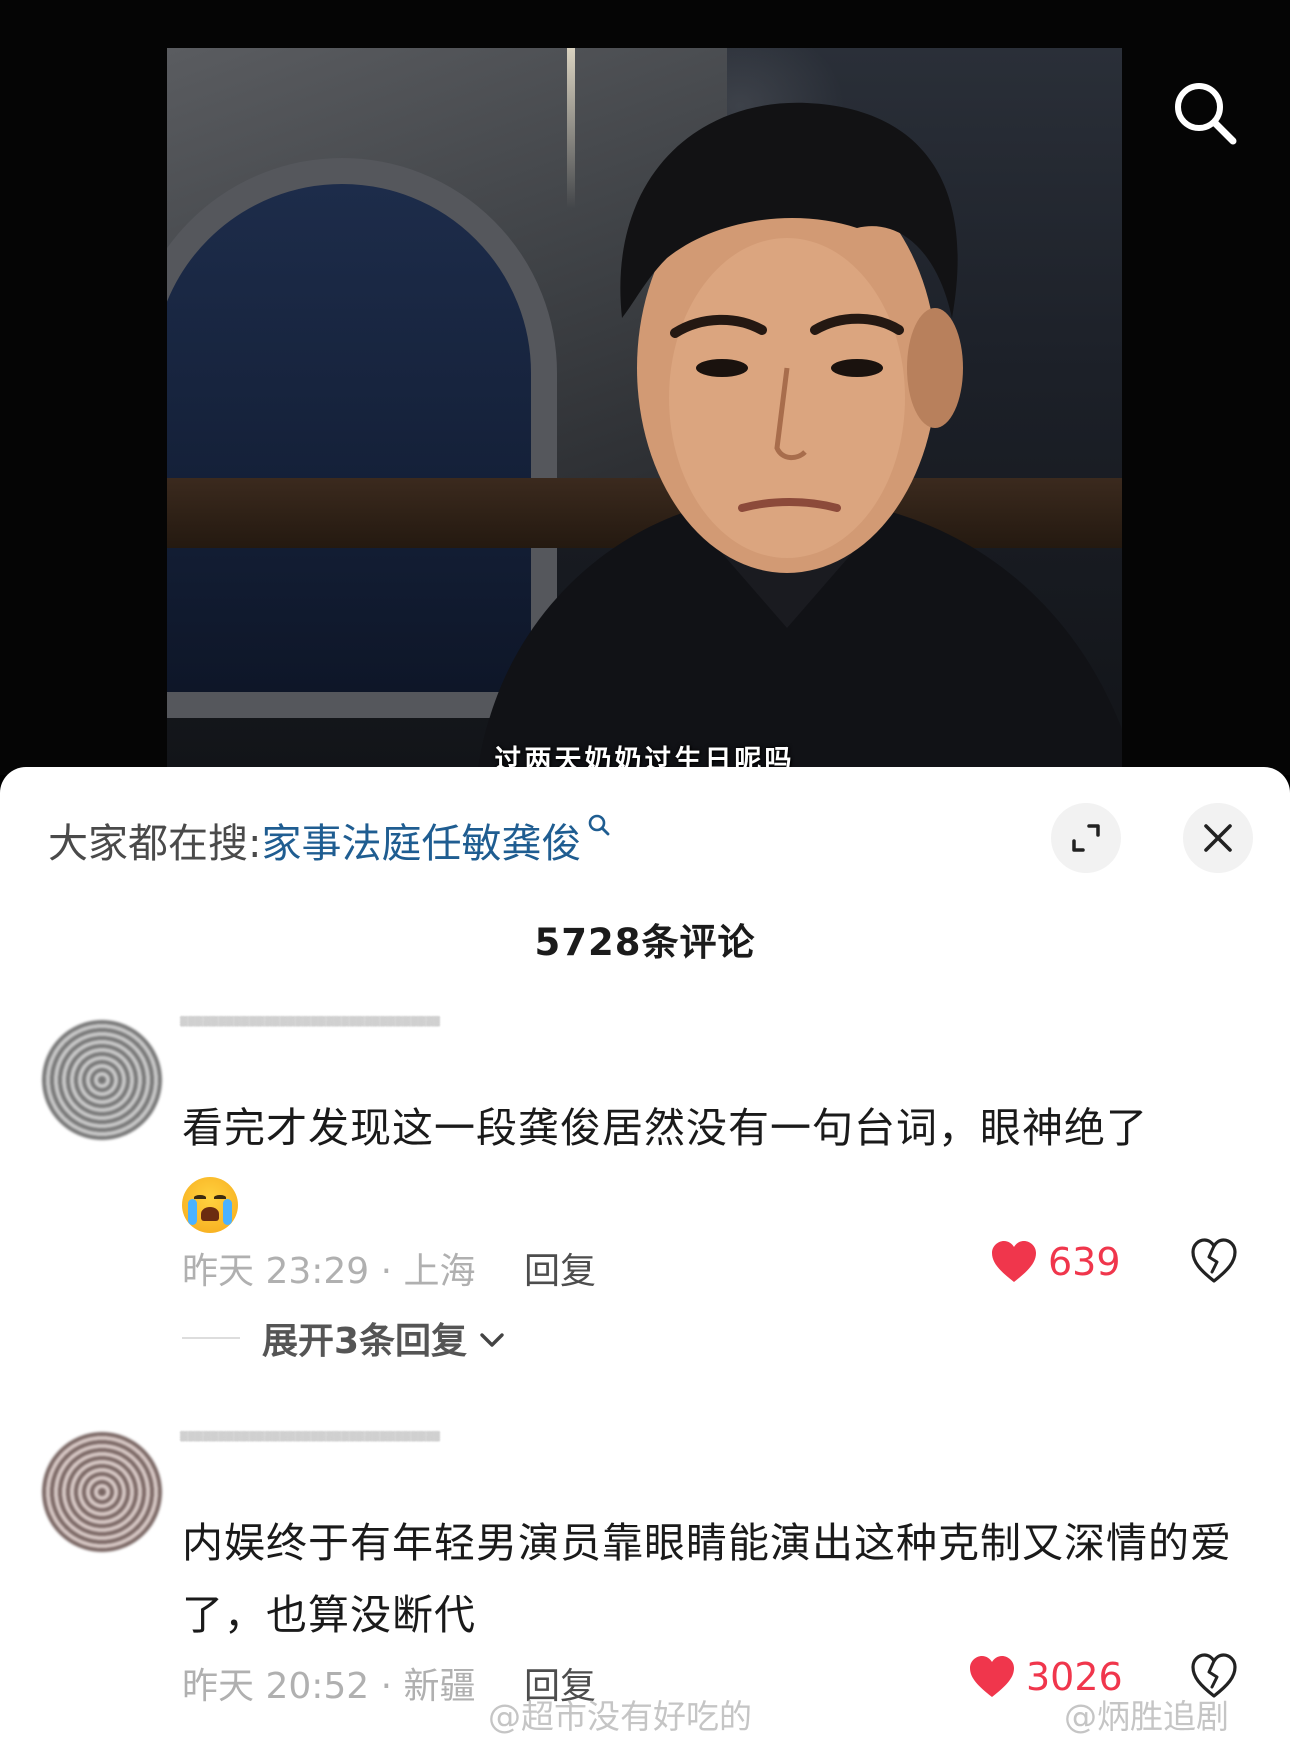 This screenshot has width=1290, height=1745. I want to click on broken-heart-icon, so click(1214, 1260).